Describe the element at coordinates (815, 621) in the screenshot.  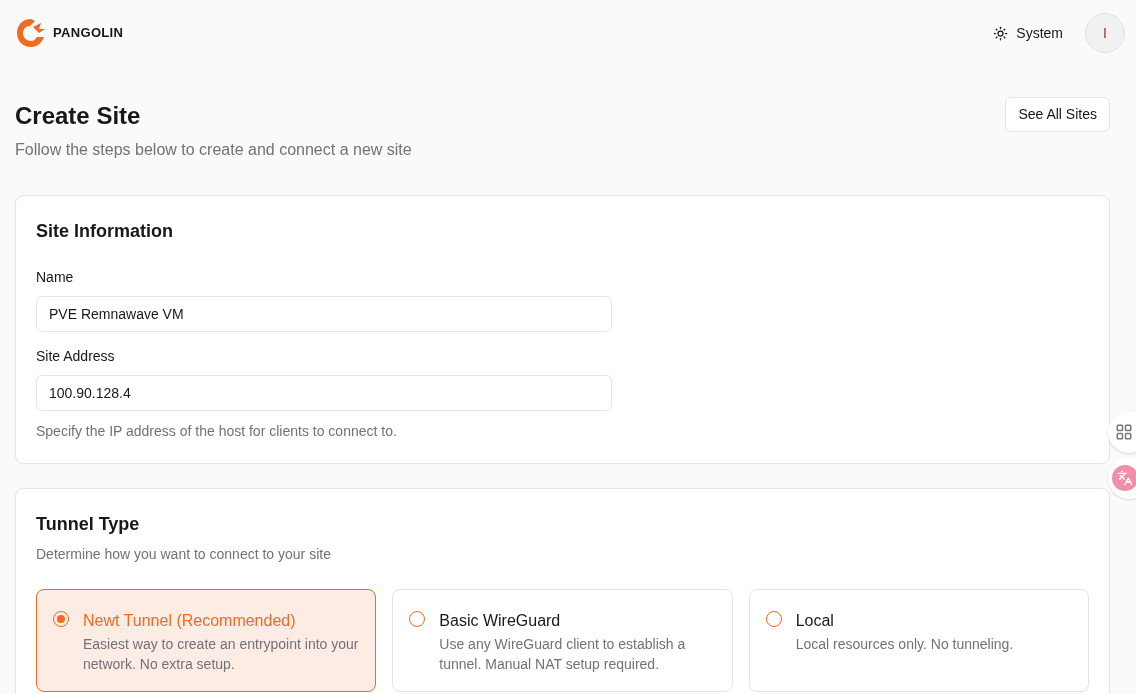
I see `option-title: Local` at that location.